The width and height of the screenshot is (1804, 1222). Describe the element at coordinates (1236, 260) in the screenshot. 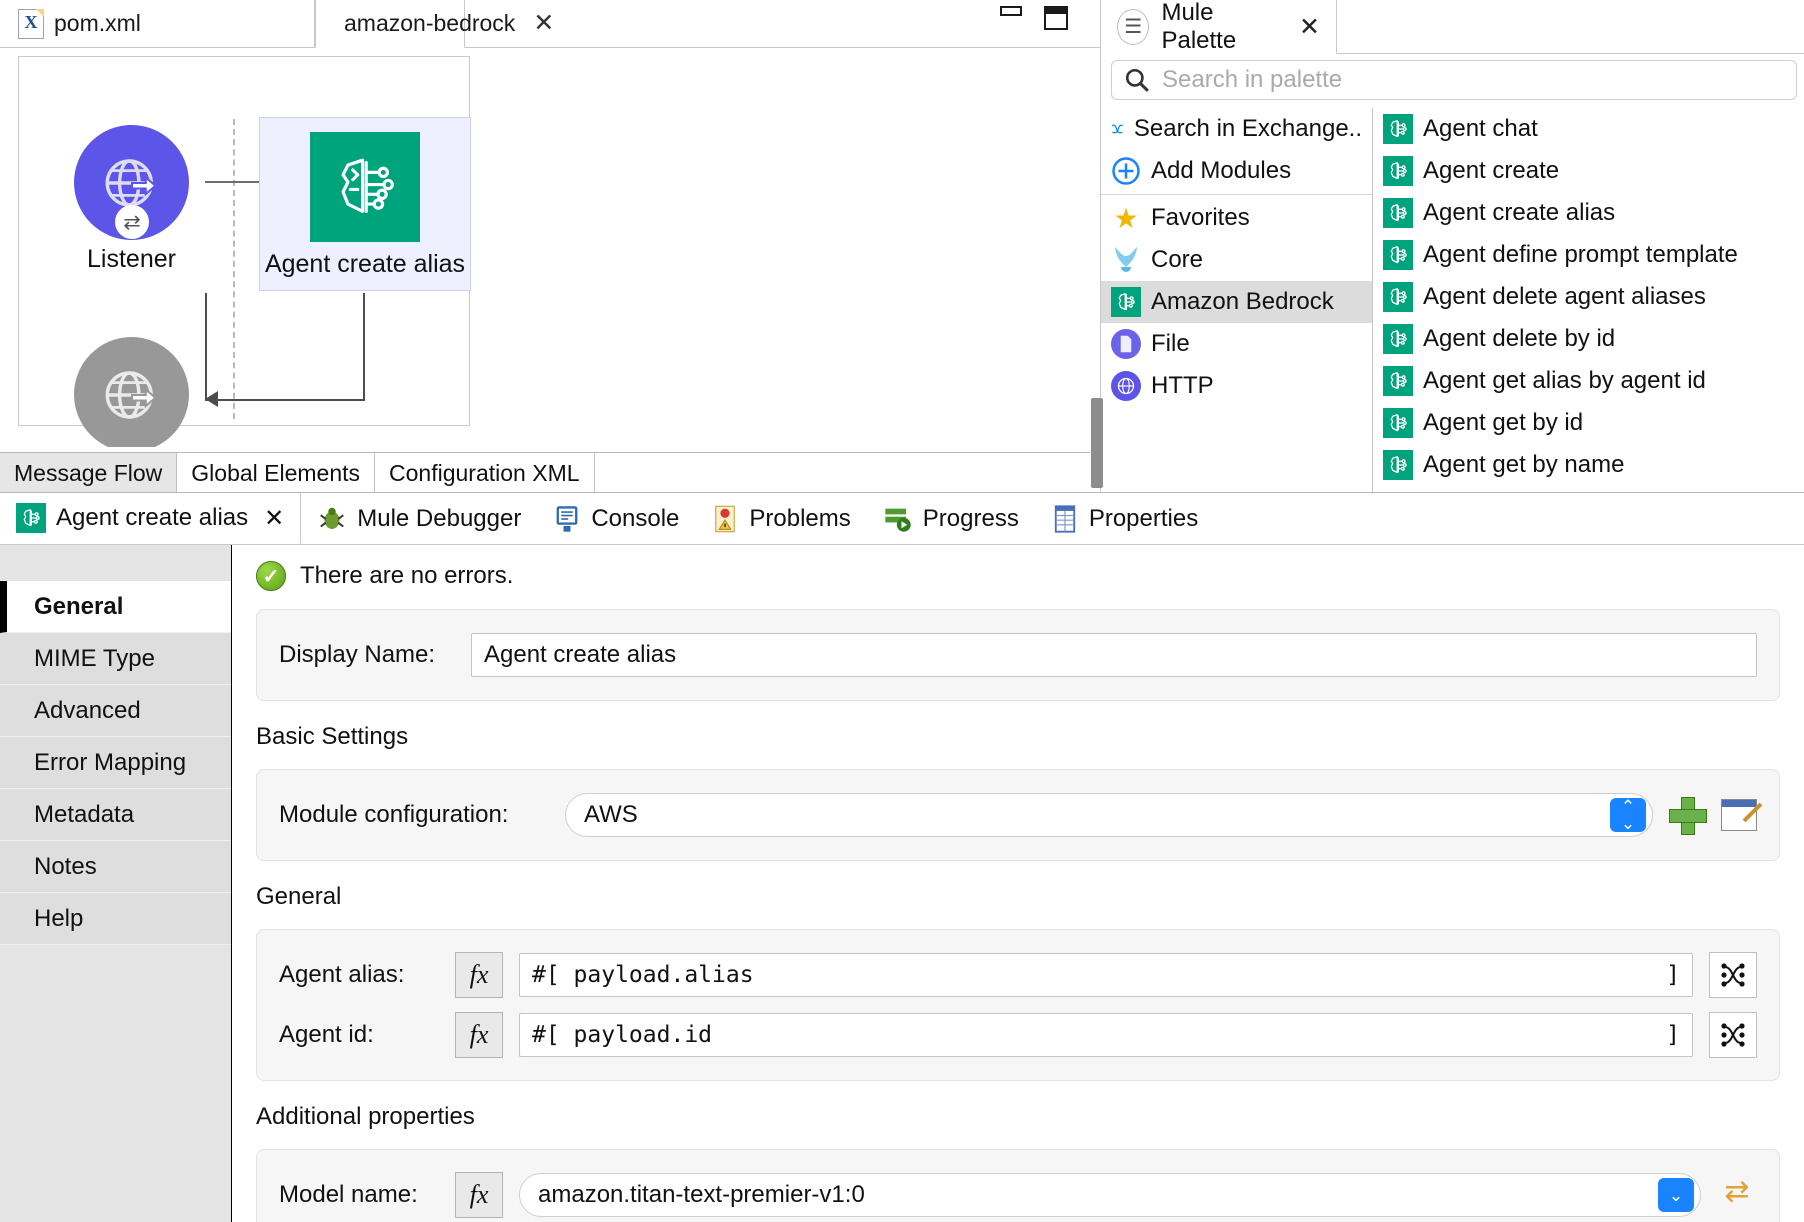

I see `palette-item-core: Core` at that location.